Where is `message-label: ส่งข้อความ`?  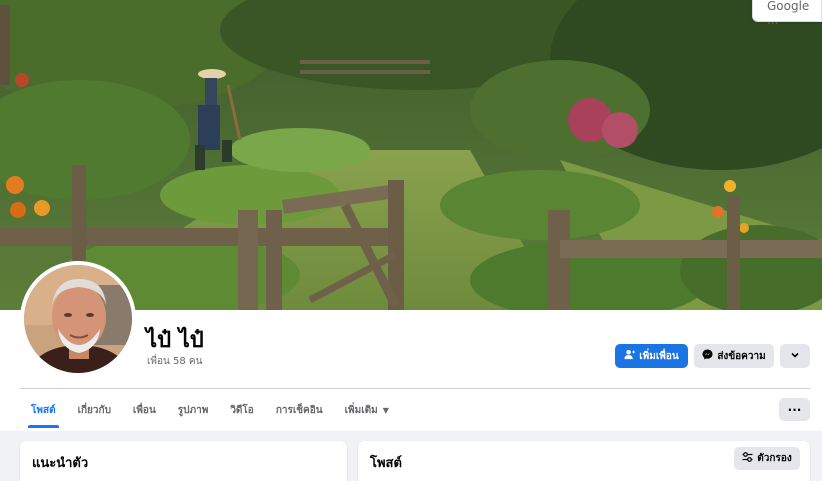 message-label: ส่งข้อความ is located at coordinates (741, 356).